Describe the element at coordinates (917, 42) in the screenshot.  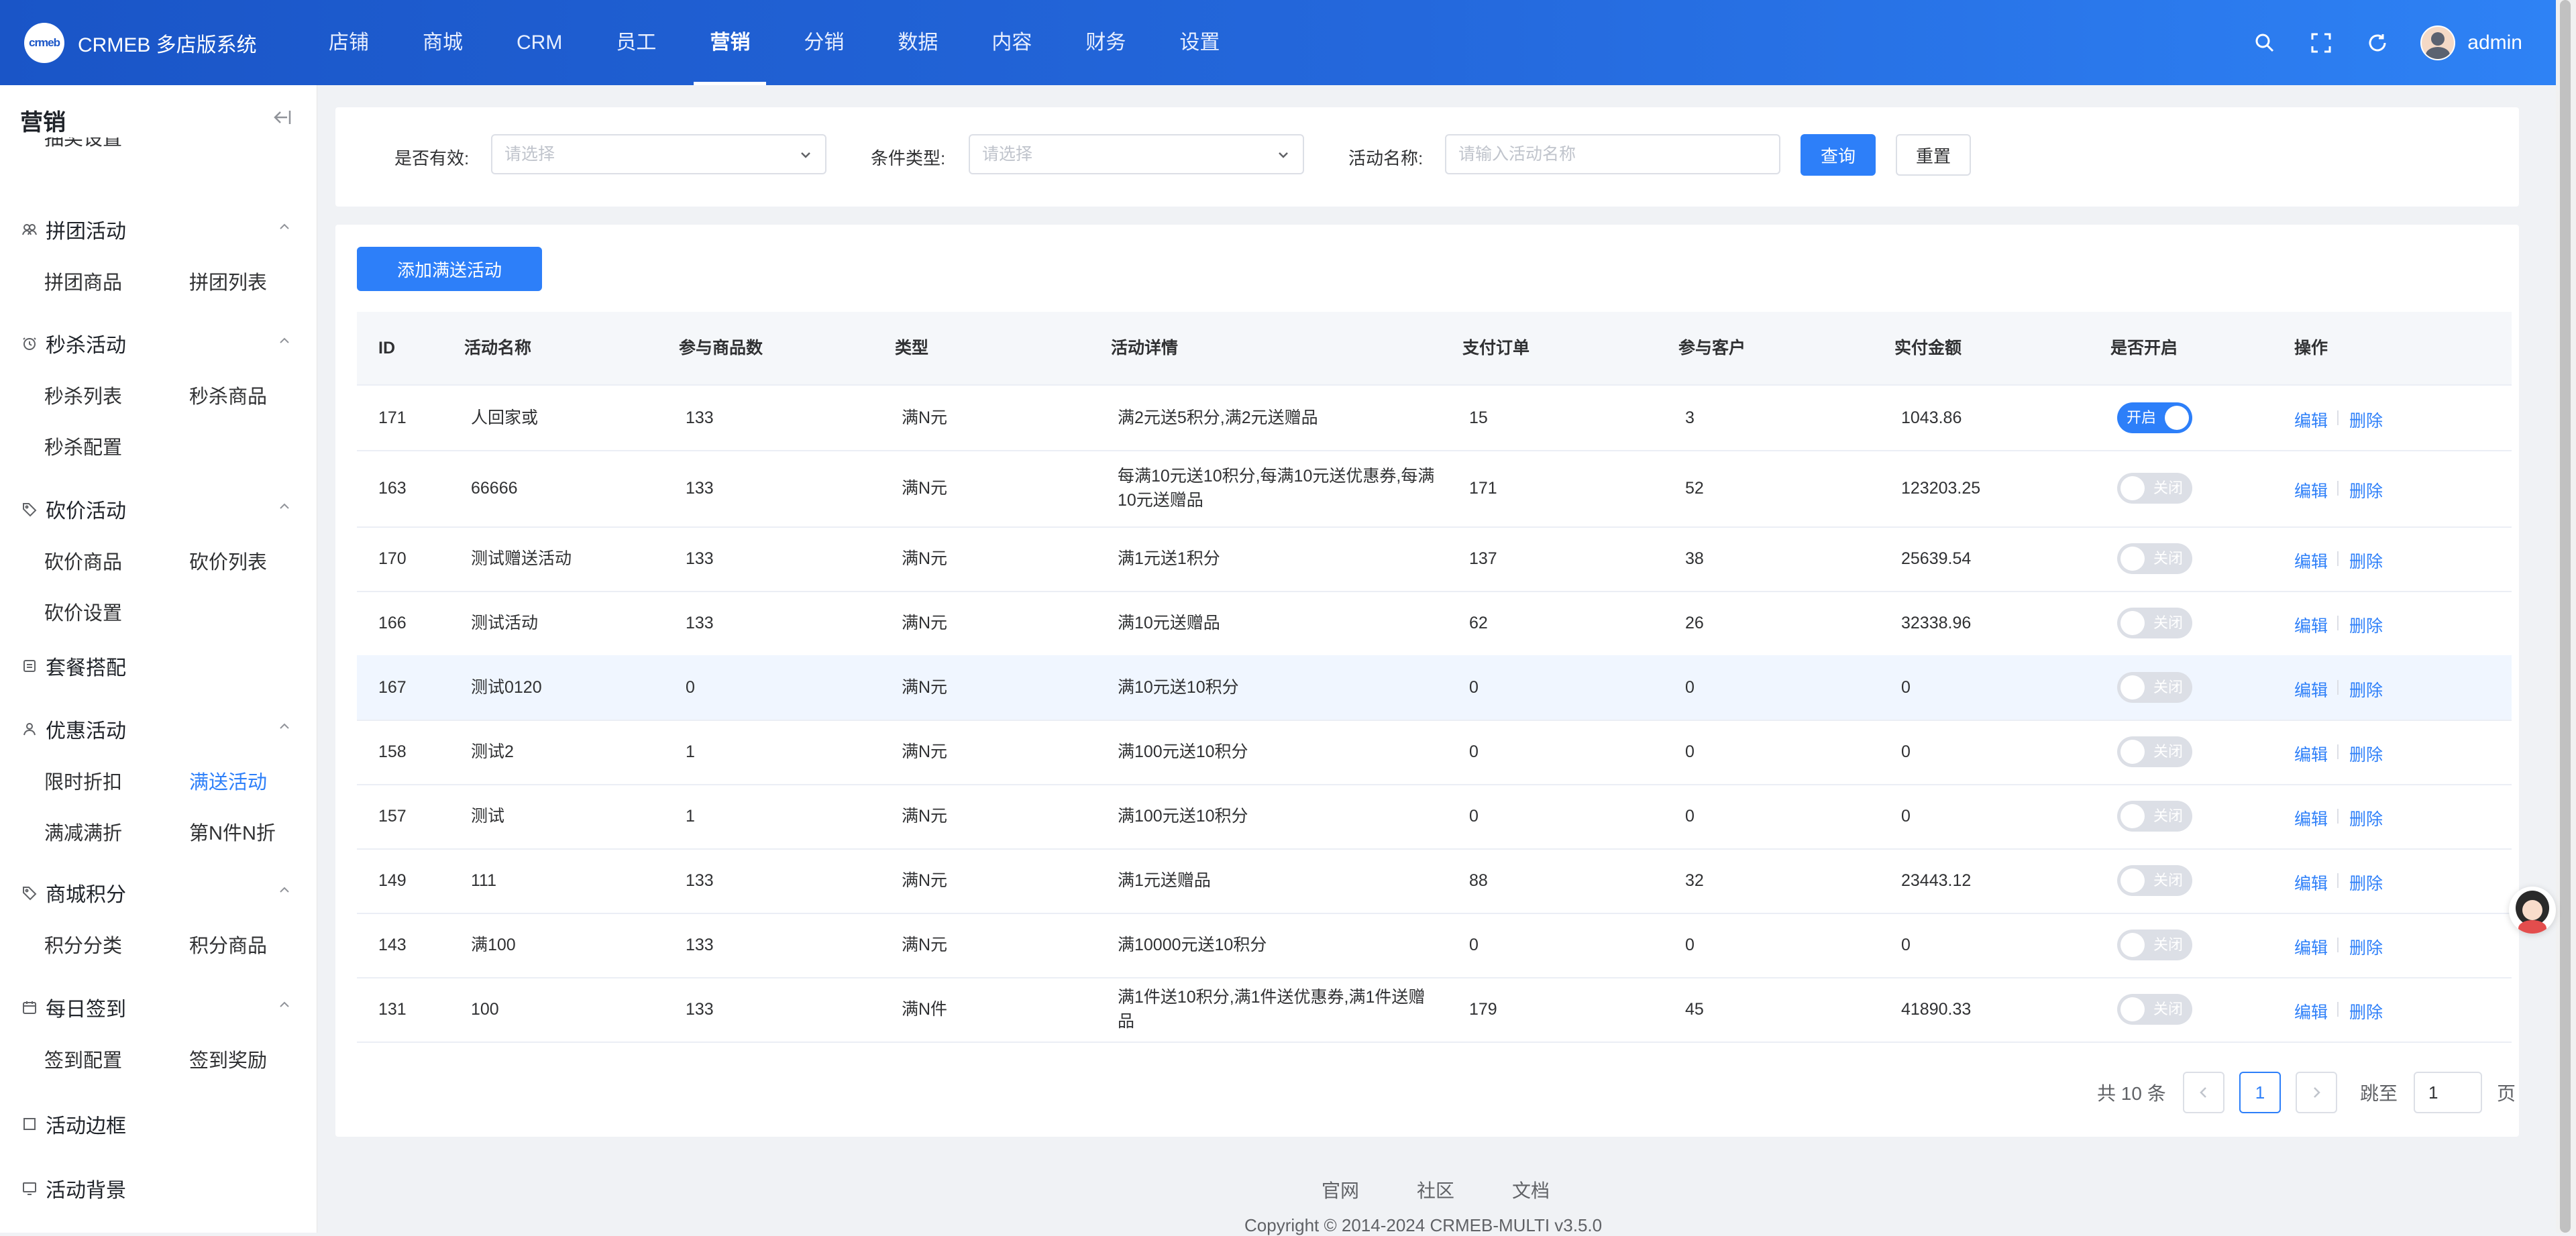
I see `nav-item-6: 数据` at that location.